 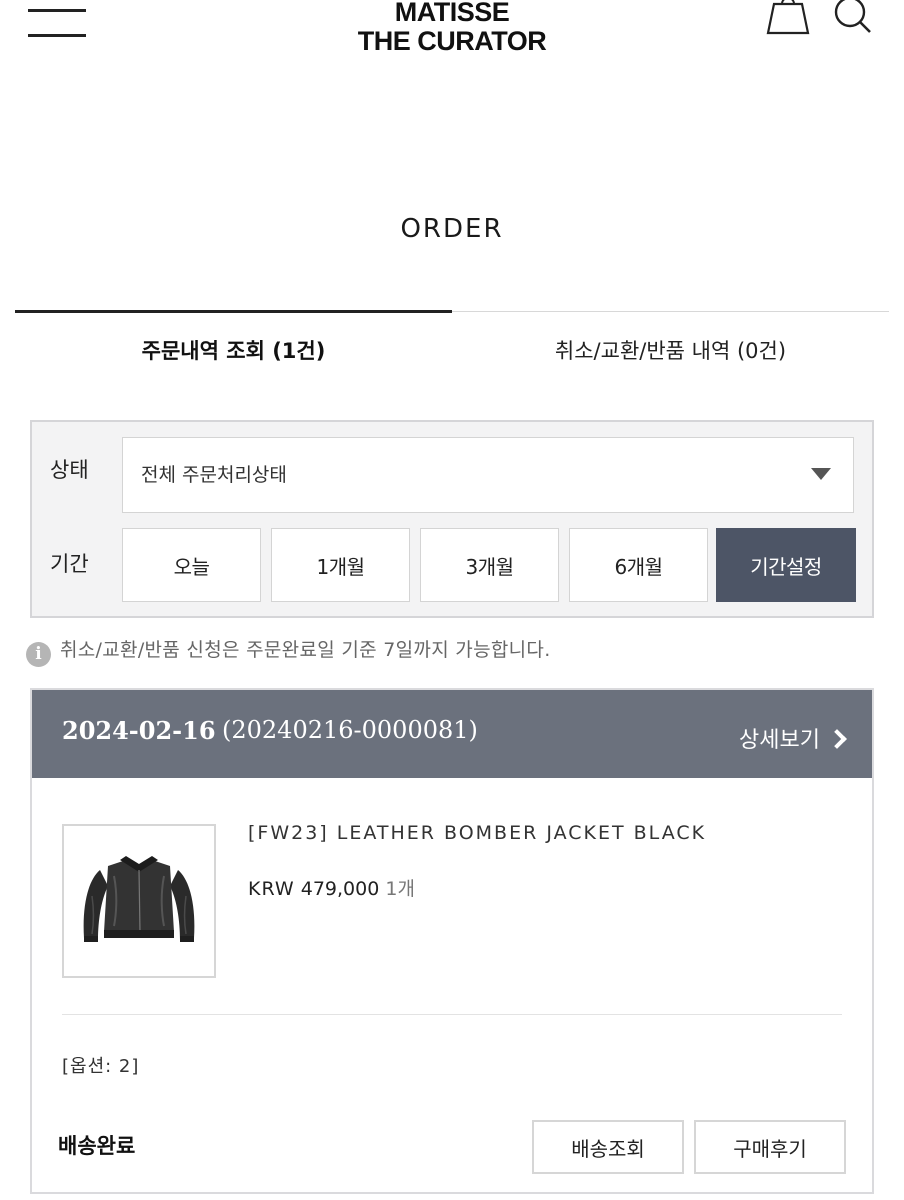 What do you see at coordinates (452, 35) in the screenshot?
I see `site-header: MATISSE THE CURATOR` at bounding box center [452, 35].